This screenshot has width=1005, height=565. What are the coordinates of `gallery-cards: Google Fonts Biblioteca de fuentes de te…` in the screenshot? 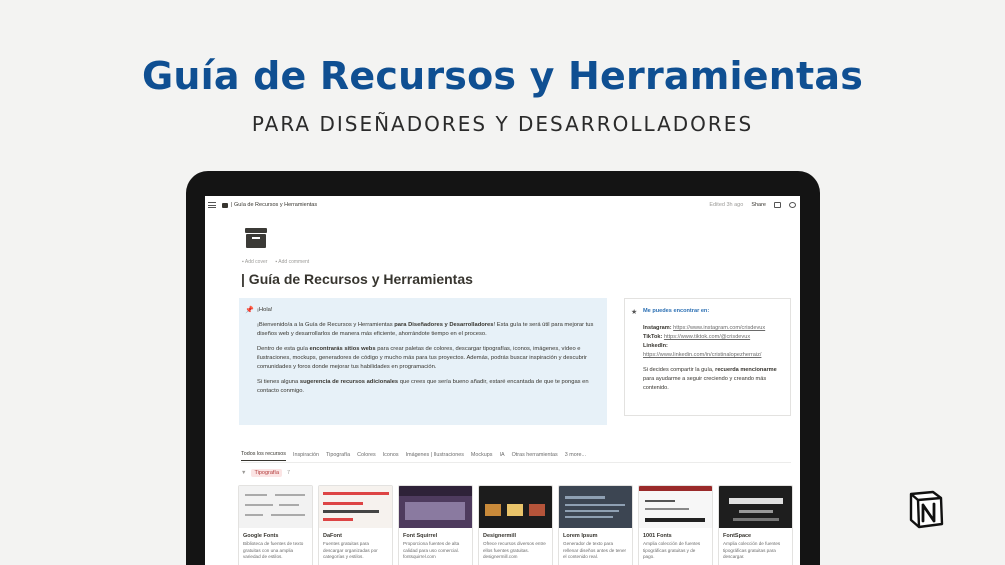 It's located at (515, 525).